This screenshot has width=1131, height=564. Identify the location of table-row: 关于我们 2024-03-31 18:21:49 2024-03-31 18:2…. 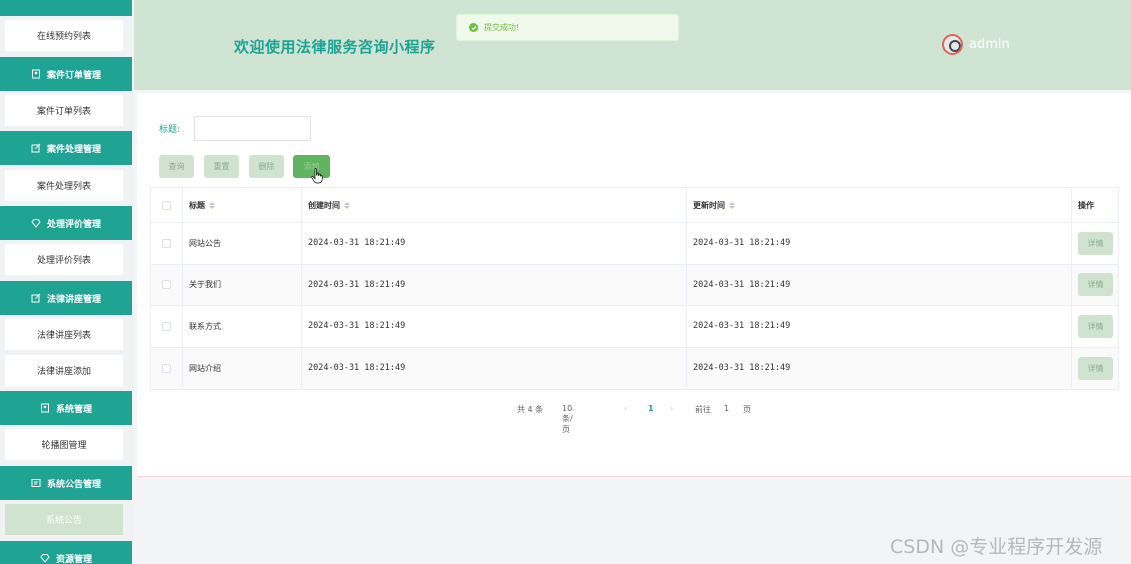
(634, 285).